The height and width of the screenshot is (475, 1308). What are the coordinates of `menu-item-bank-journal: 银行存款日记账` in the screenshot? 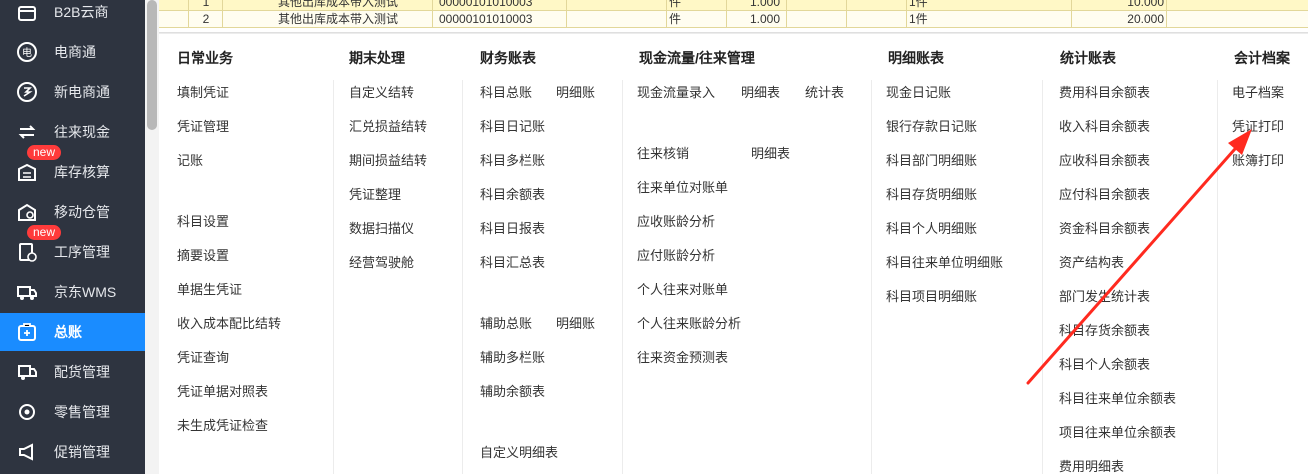 It's located at (931, 125).